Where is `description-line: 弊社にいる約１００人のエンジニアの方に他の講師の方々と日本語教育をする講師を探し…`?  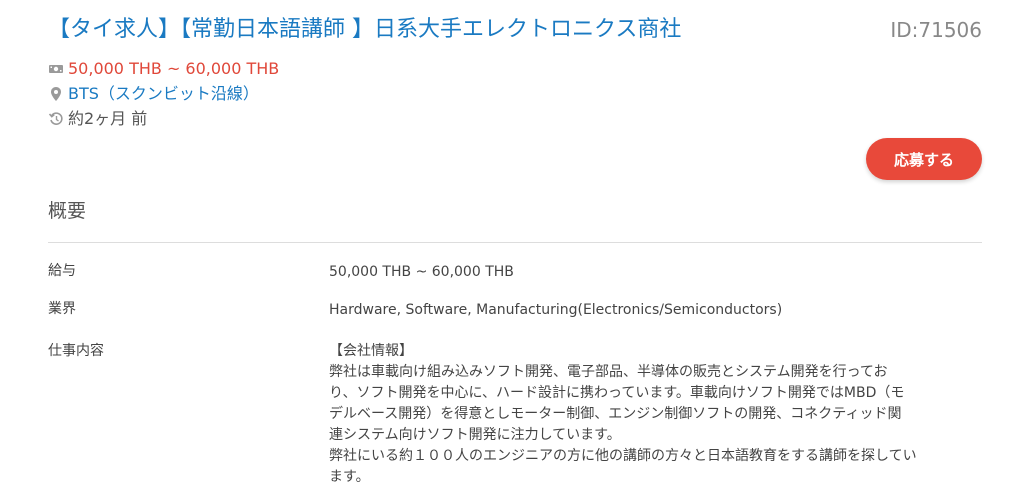 description-line: 弊社にいる約１００人のエンジニアの方に他の講師の方々と日本語教育をする講師を探し… is located at coordinates (623, 456).